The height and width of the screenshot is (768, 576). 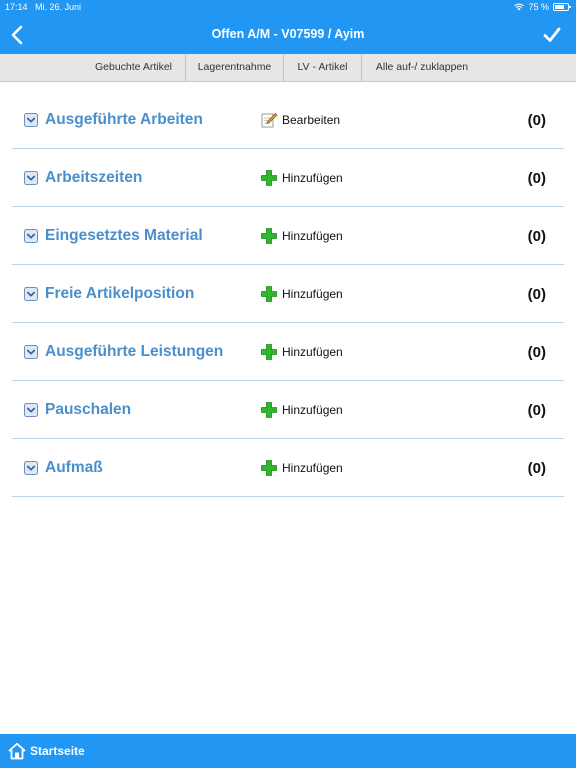 What do you see at coordinates (133, 67) in the screenshot?
I see `tab-gebuchte-artikel: Gebuchte Artikel` at bounding box center [133, 67].